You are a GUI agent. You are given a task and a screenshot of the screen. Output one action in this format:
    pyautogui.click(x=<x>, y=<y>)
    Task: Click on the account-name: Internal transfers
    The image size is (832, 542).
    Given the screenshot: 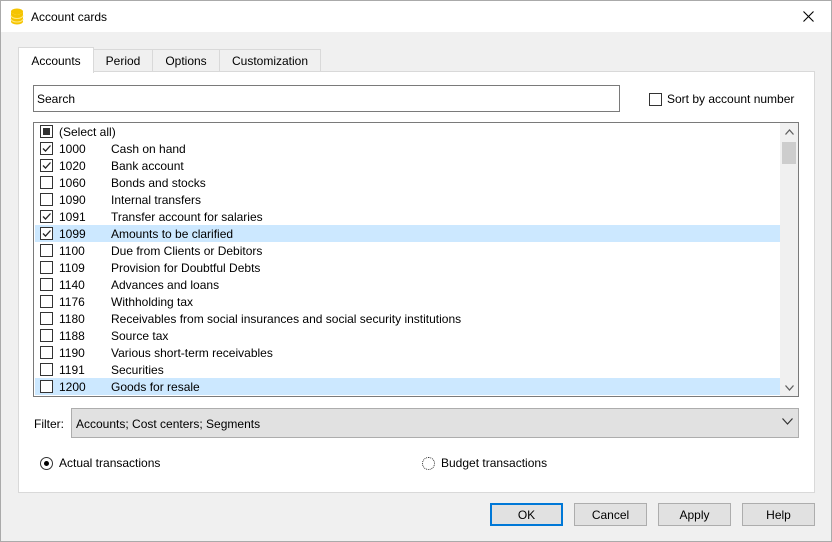 What is the action you would take?
    pyautogui.click(x=156, y=199)
    